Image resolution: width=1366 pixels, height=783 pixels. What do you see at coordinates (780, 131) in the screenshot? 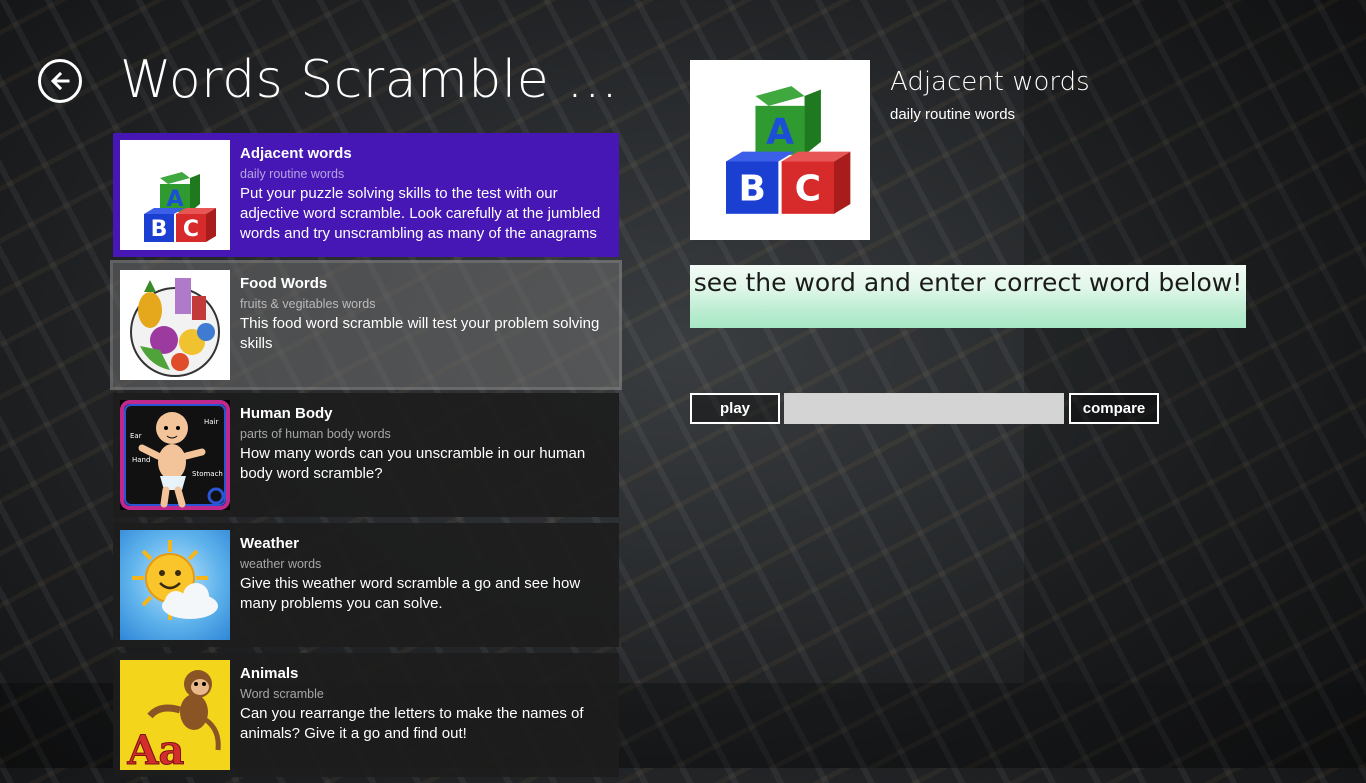
I see `block-letter-a: A` at bounding box center [780, 131].